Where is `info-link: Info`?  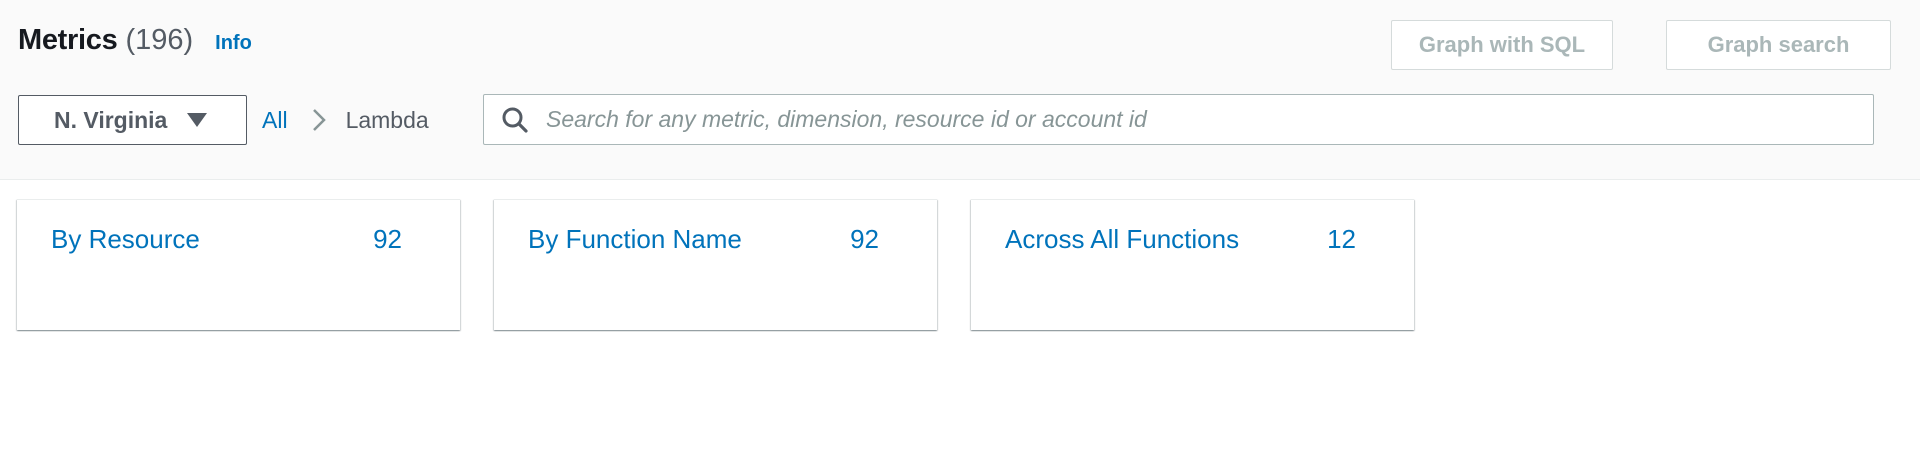
info-link: Info is located at coordinates (233, 43).